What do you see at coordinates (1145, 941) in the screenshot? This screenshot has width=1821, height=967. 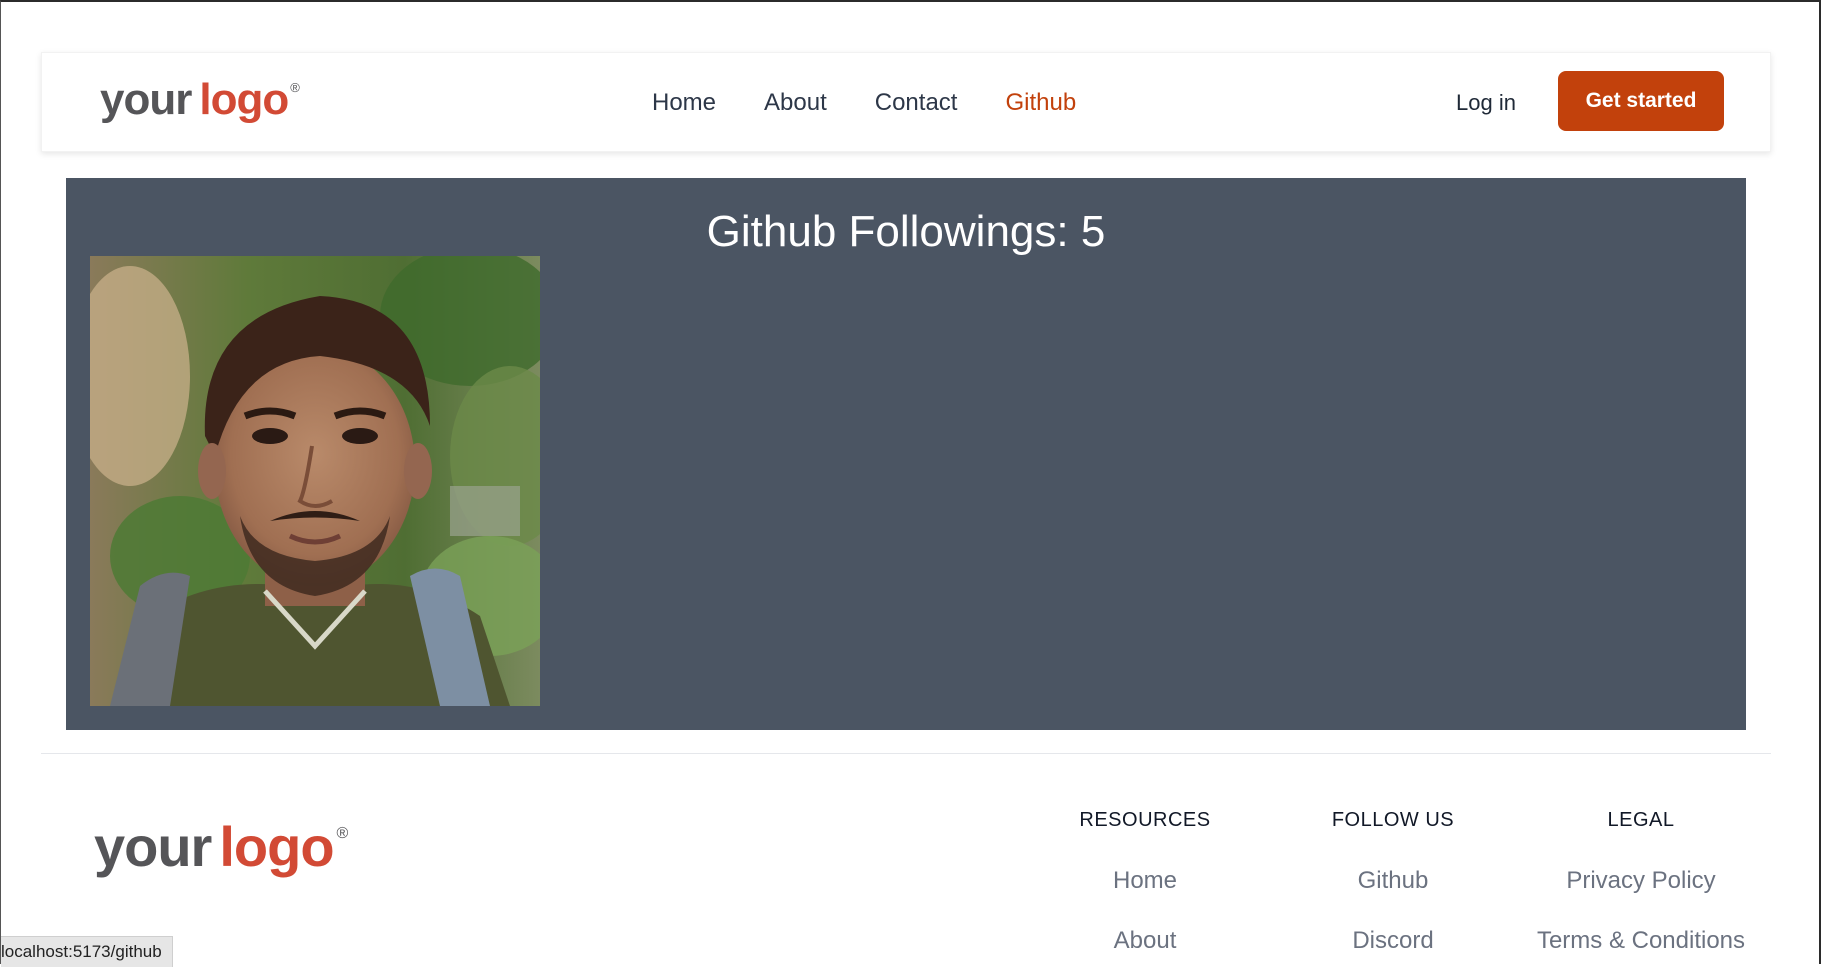 I see `footer-link-about: About` at bounding box center [1145, 941].